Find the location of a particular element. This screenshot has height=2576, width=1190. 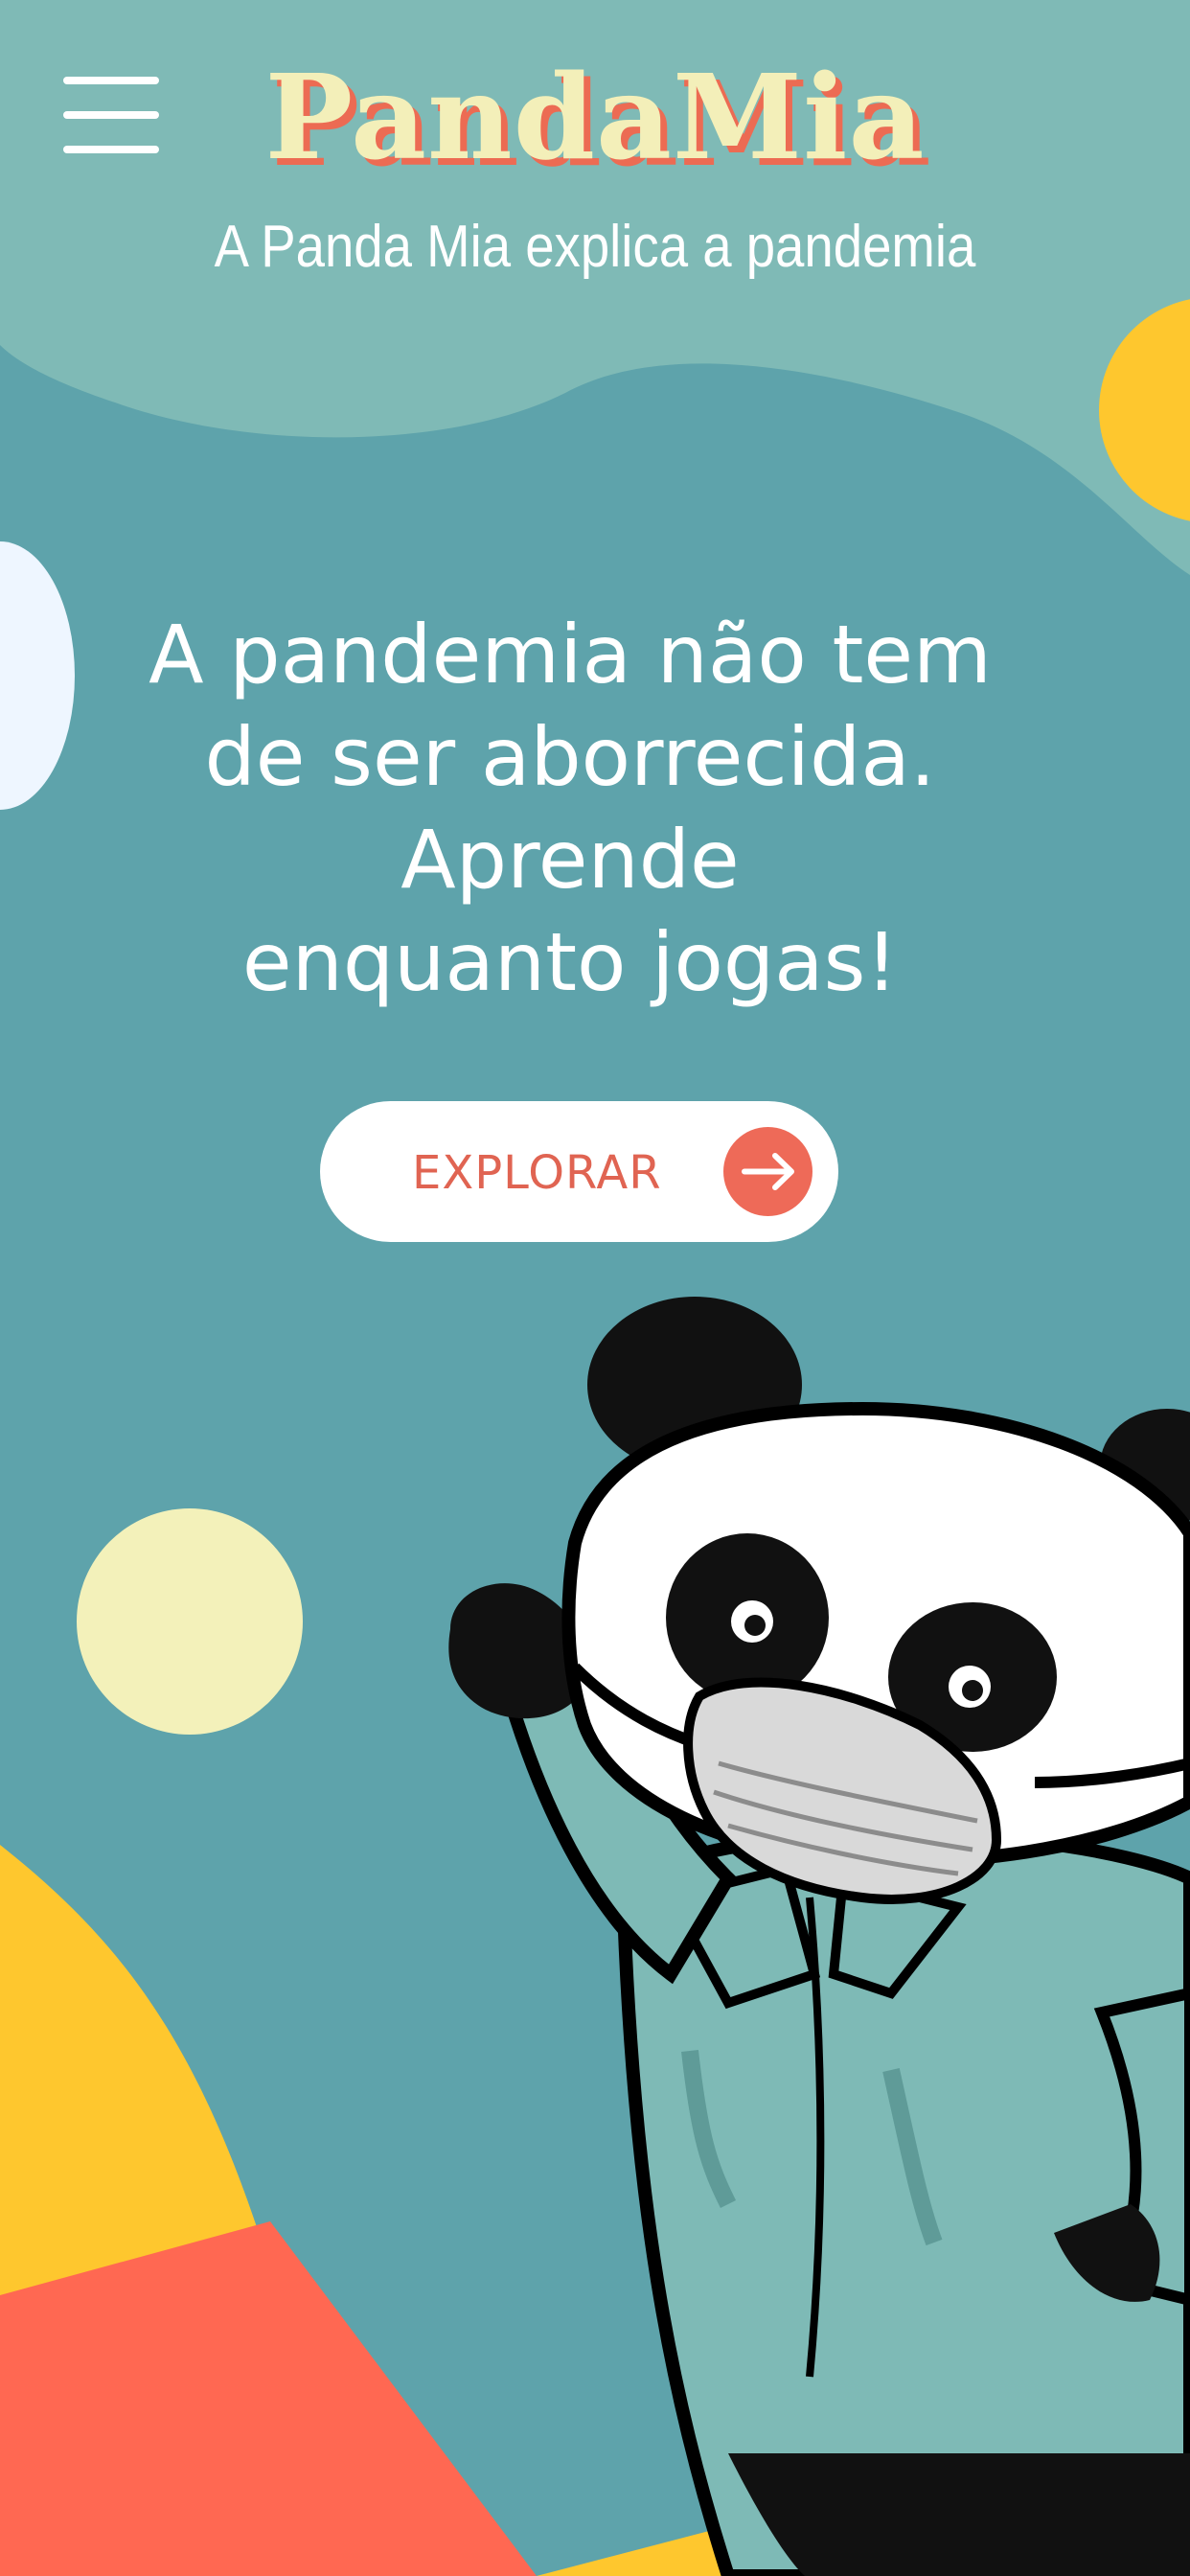

arrow-right-icon is located at coordinates (767, 1171).